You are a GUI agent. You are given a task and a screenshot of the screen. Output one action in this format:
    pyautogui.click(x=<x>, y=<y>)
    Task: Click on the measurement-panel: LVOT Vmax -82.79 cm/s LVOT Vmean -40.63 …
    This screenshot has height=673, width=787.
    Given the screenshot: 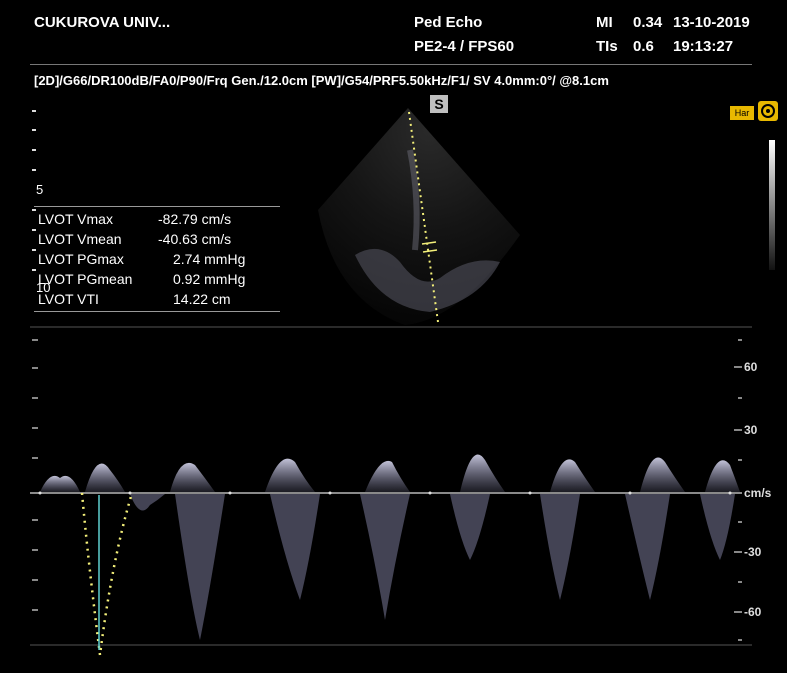 What is the action you would take?
    pyautogui.click(x=157, y=259)
    